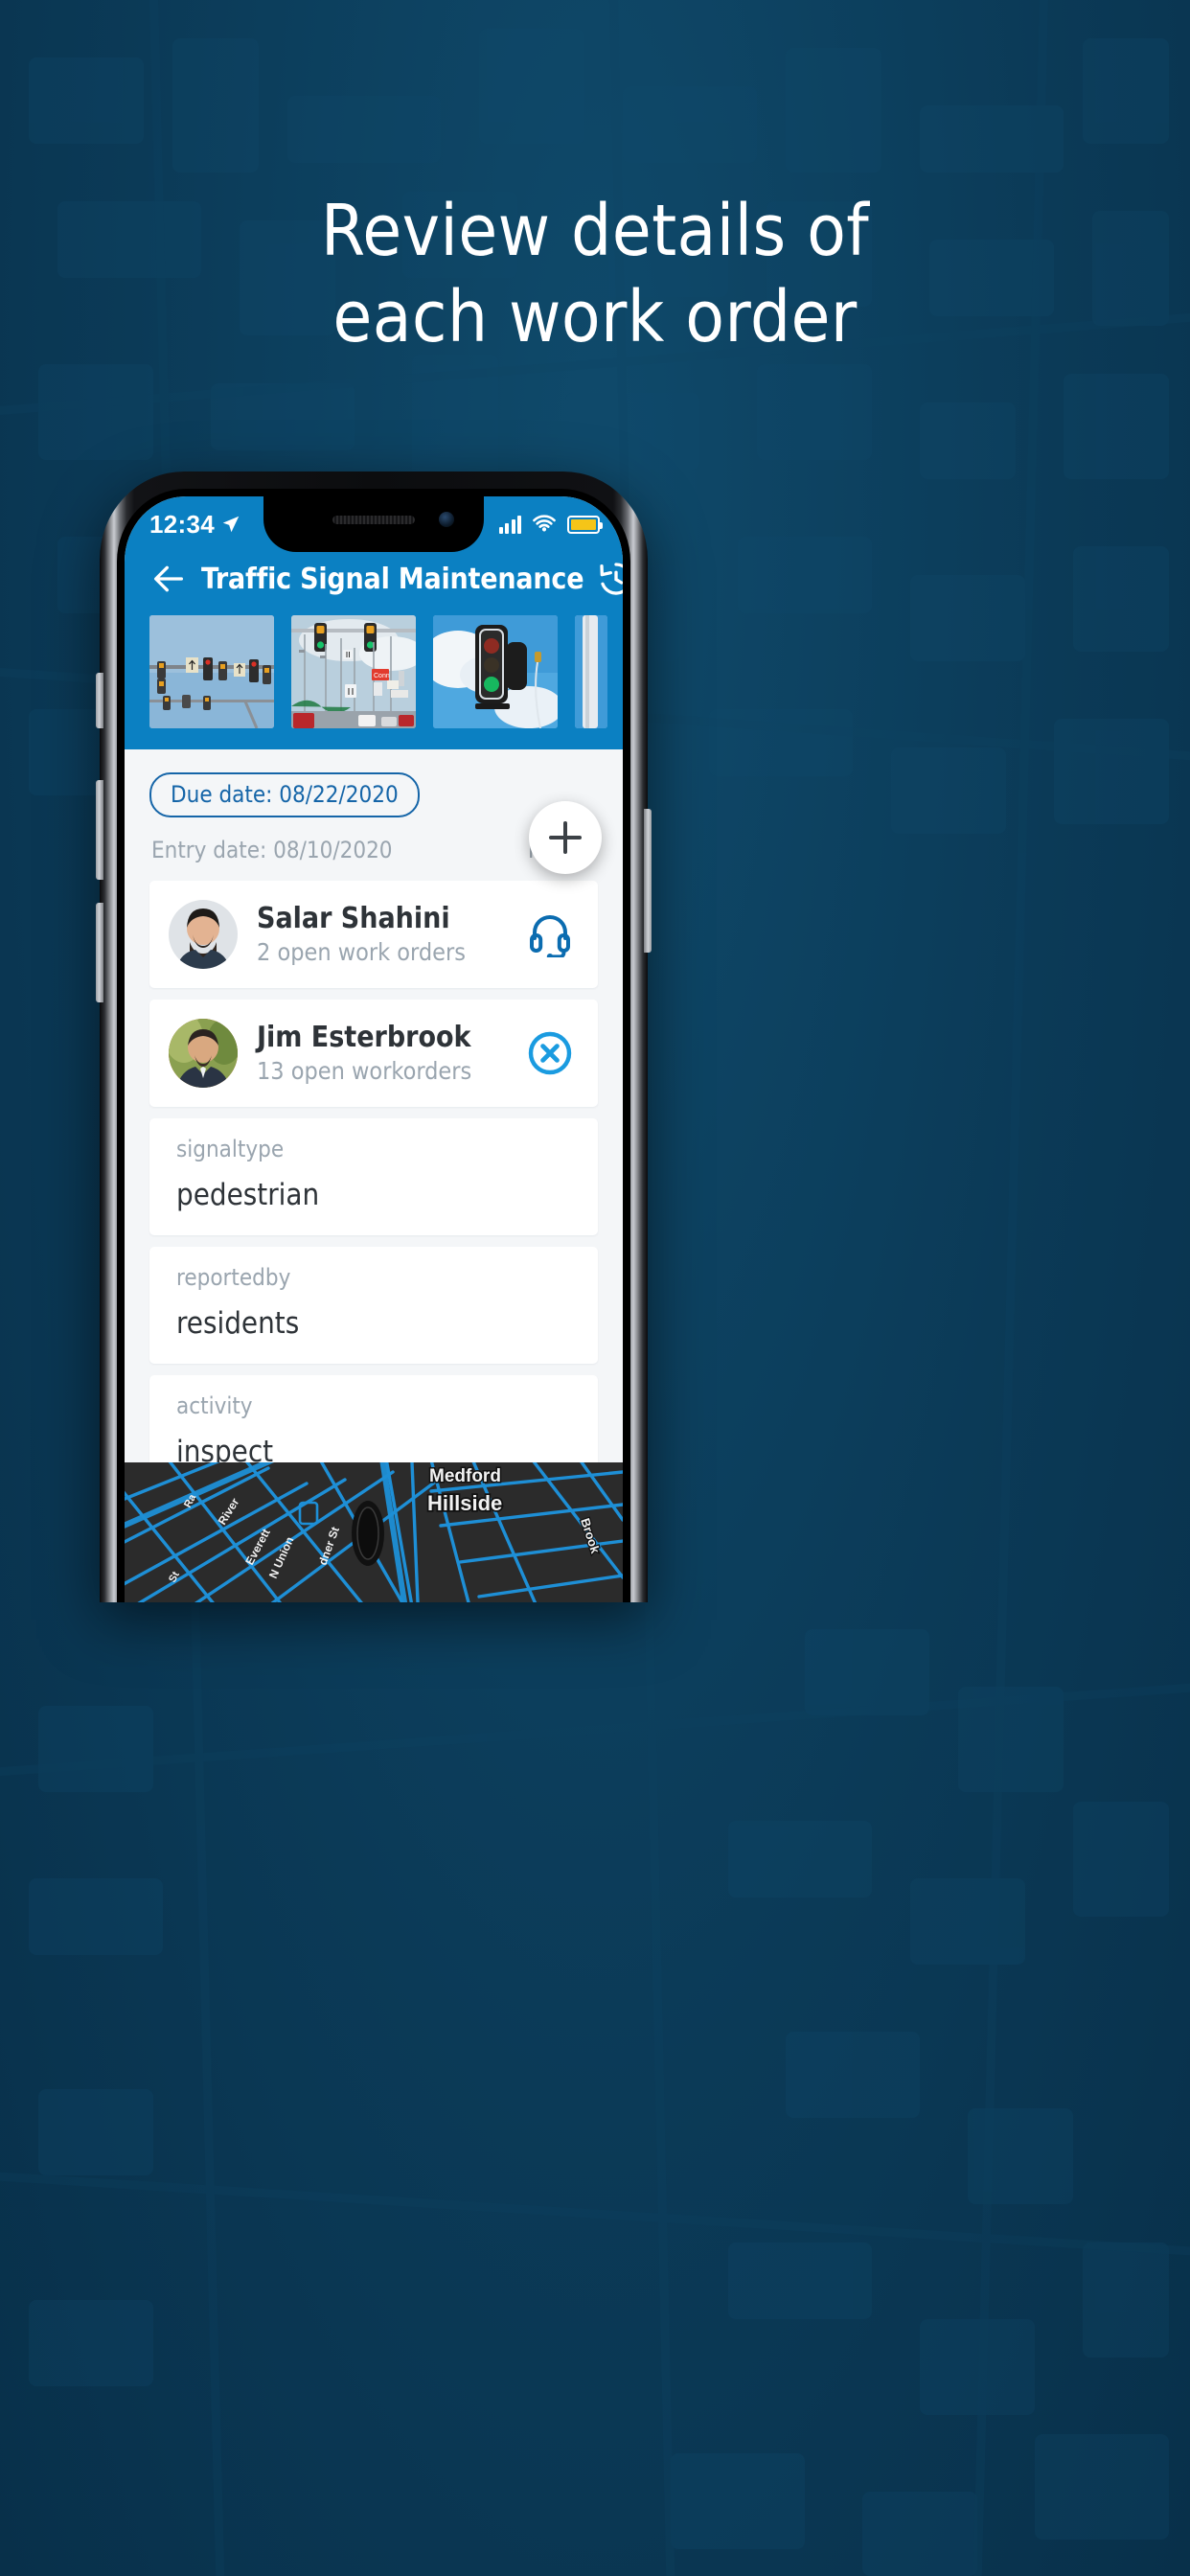  Describe the element at coordinates (382, 676) in the screenshot. I see `svg-text: Conn` at that location.